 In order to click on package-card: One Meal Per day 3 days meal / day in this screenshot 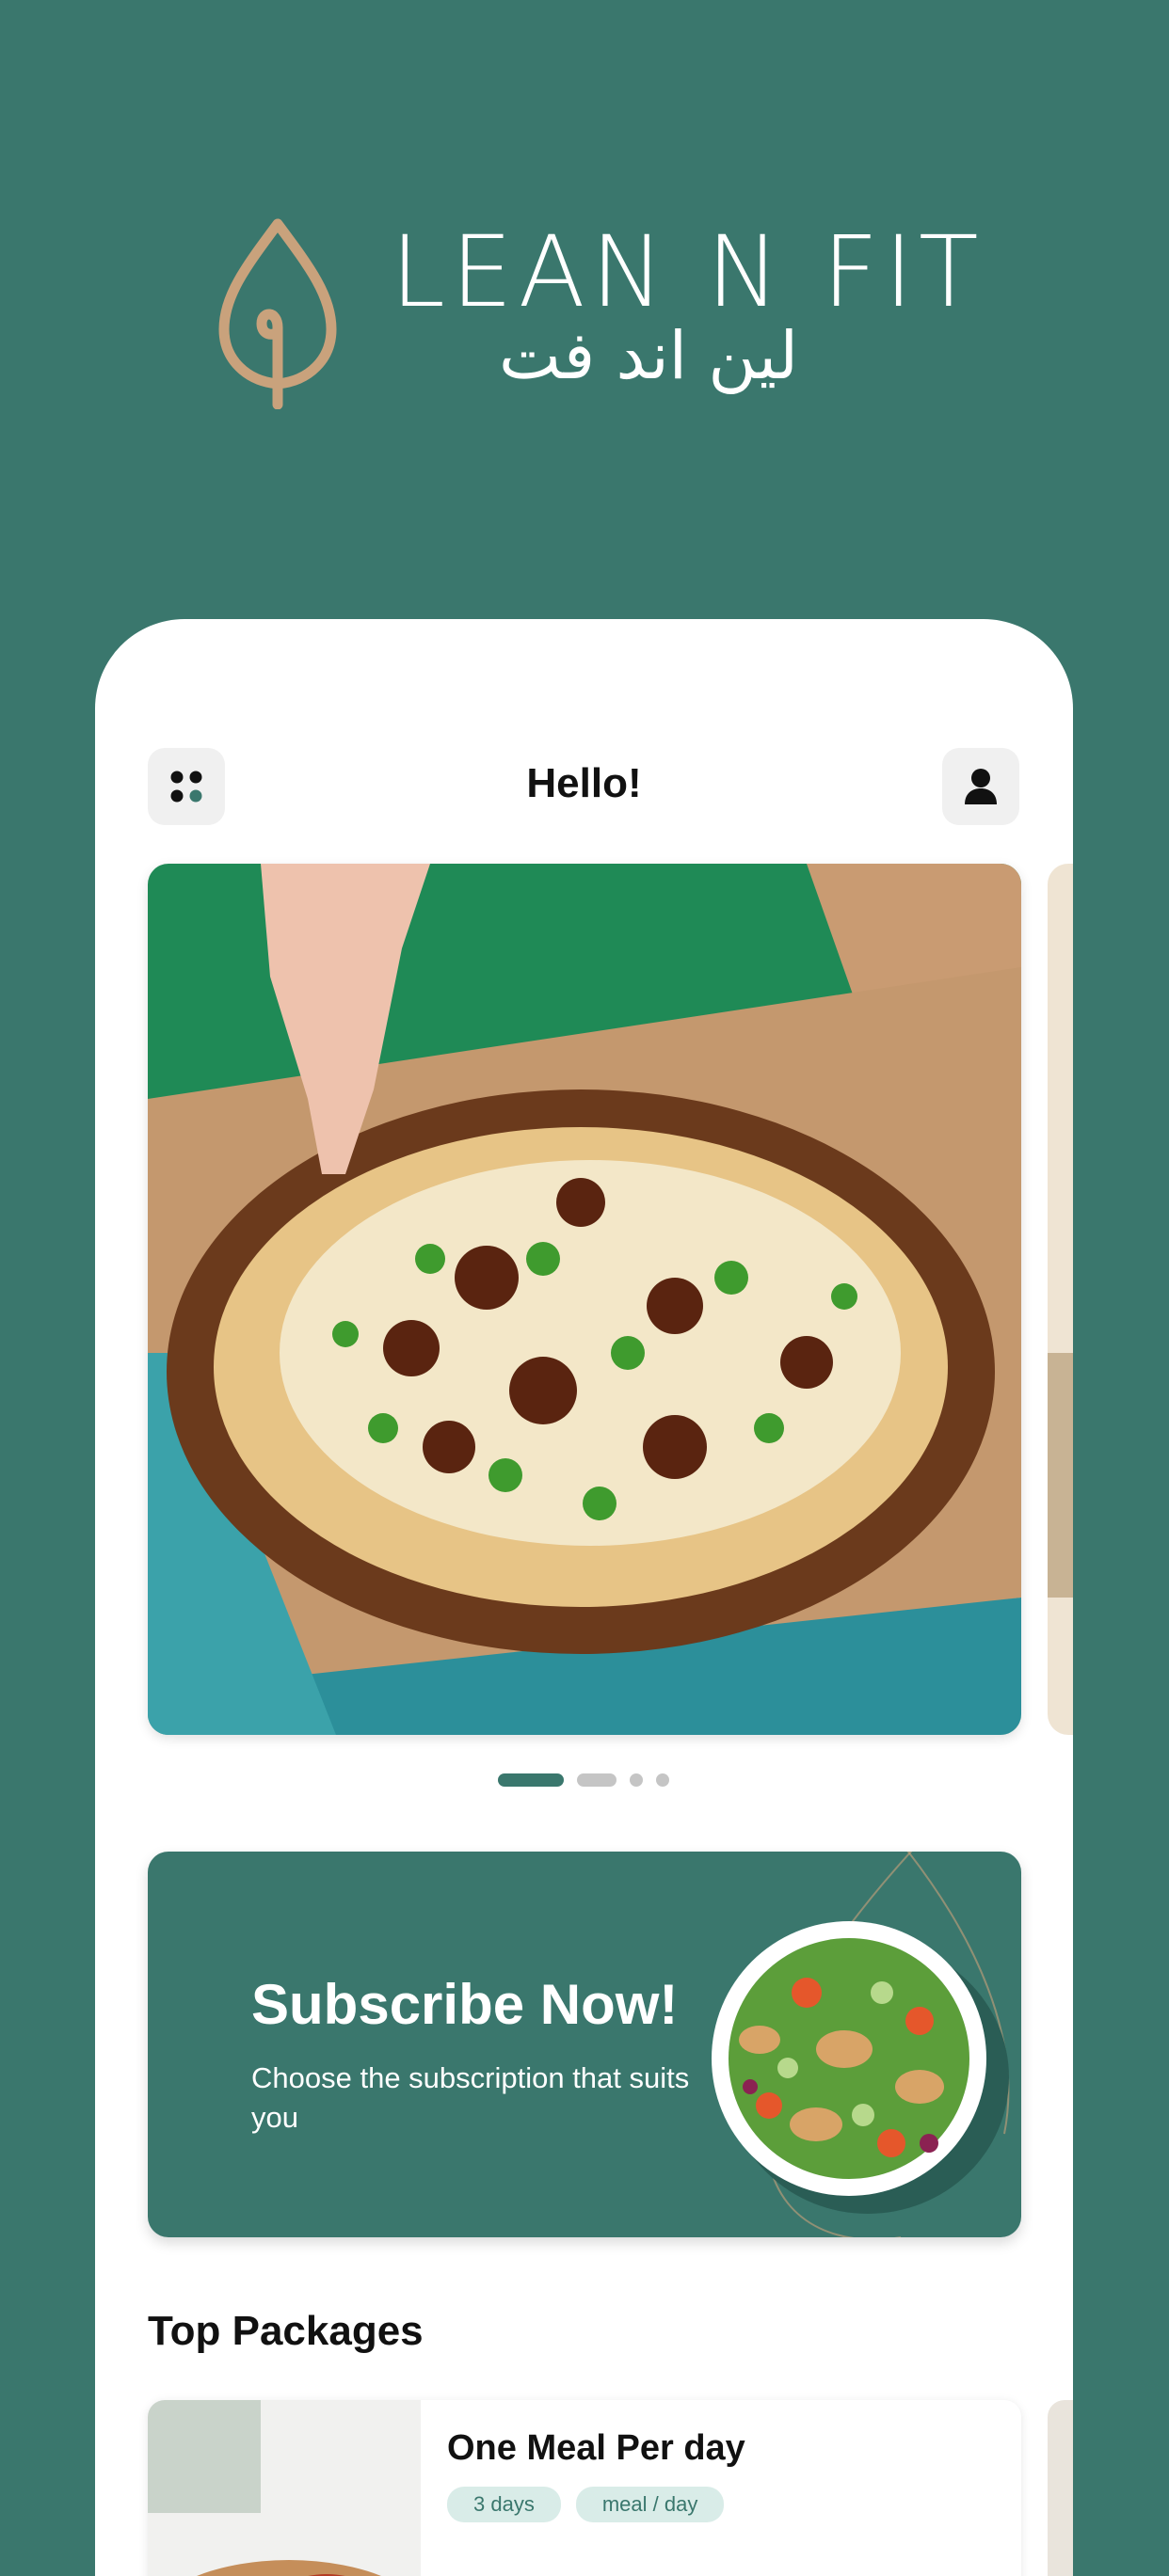, I will do `click(584, 2488)`.